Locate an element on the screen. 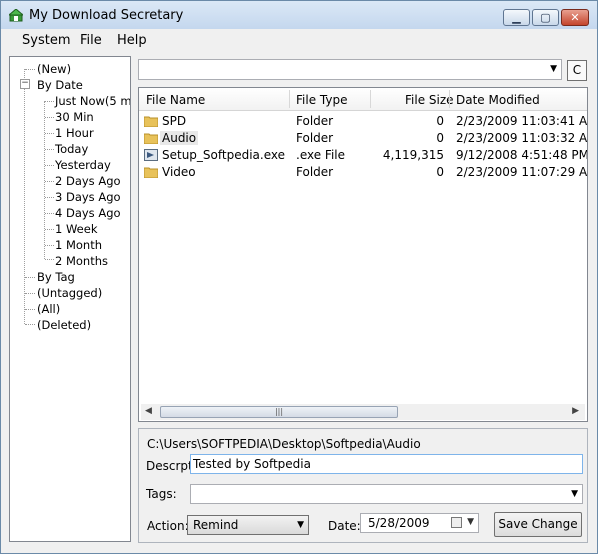 Image resolution: width=598 pixels, height=554 pixels. table-row: Audio Folder 0 2/23/2009 11:03:32 AM is located at coordinates (363, 138).